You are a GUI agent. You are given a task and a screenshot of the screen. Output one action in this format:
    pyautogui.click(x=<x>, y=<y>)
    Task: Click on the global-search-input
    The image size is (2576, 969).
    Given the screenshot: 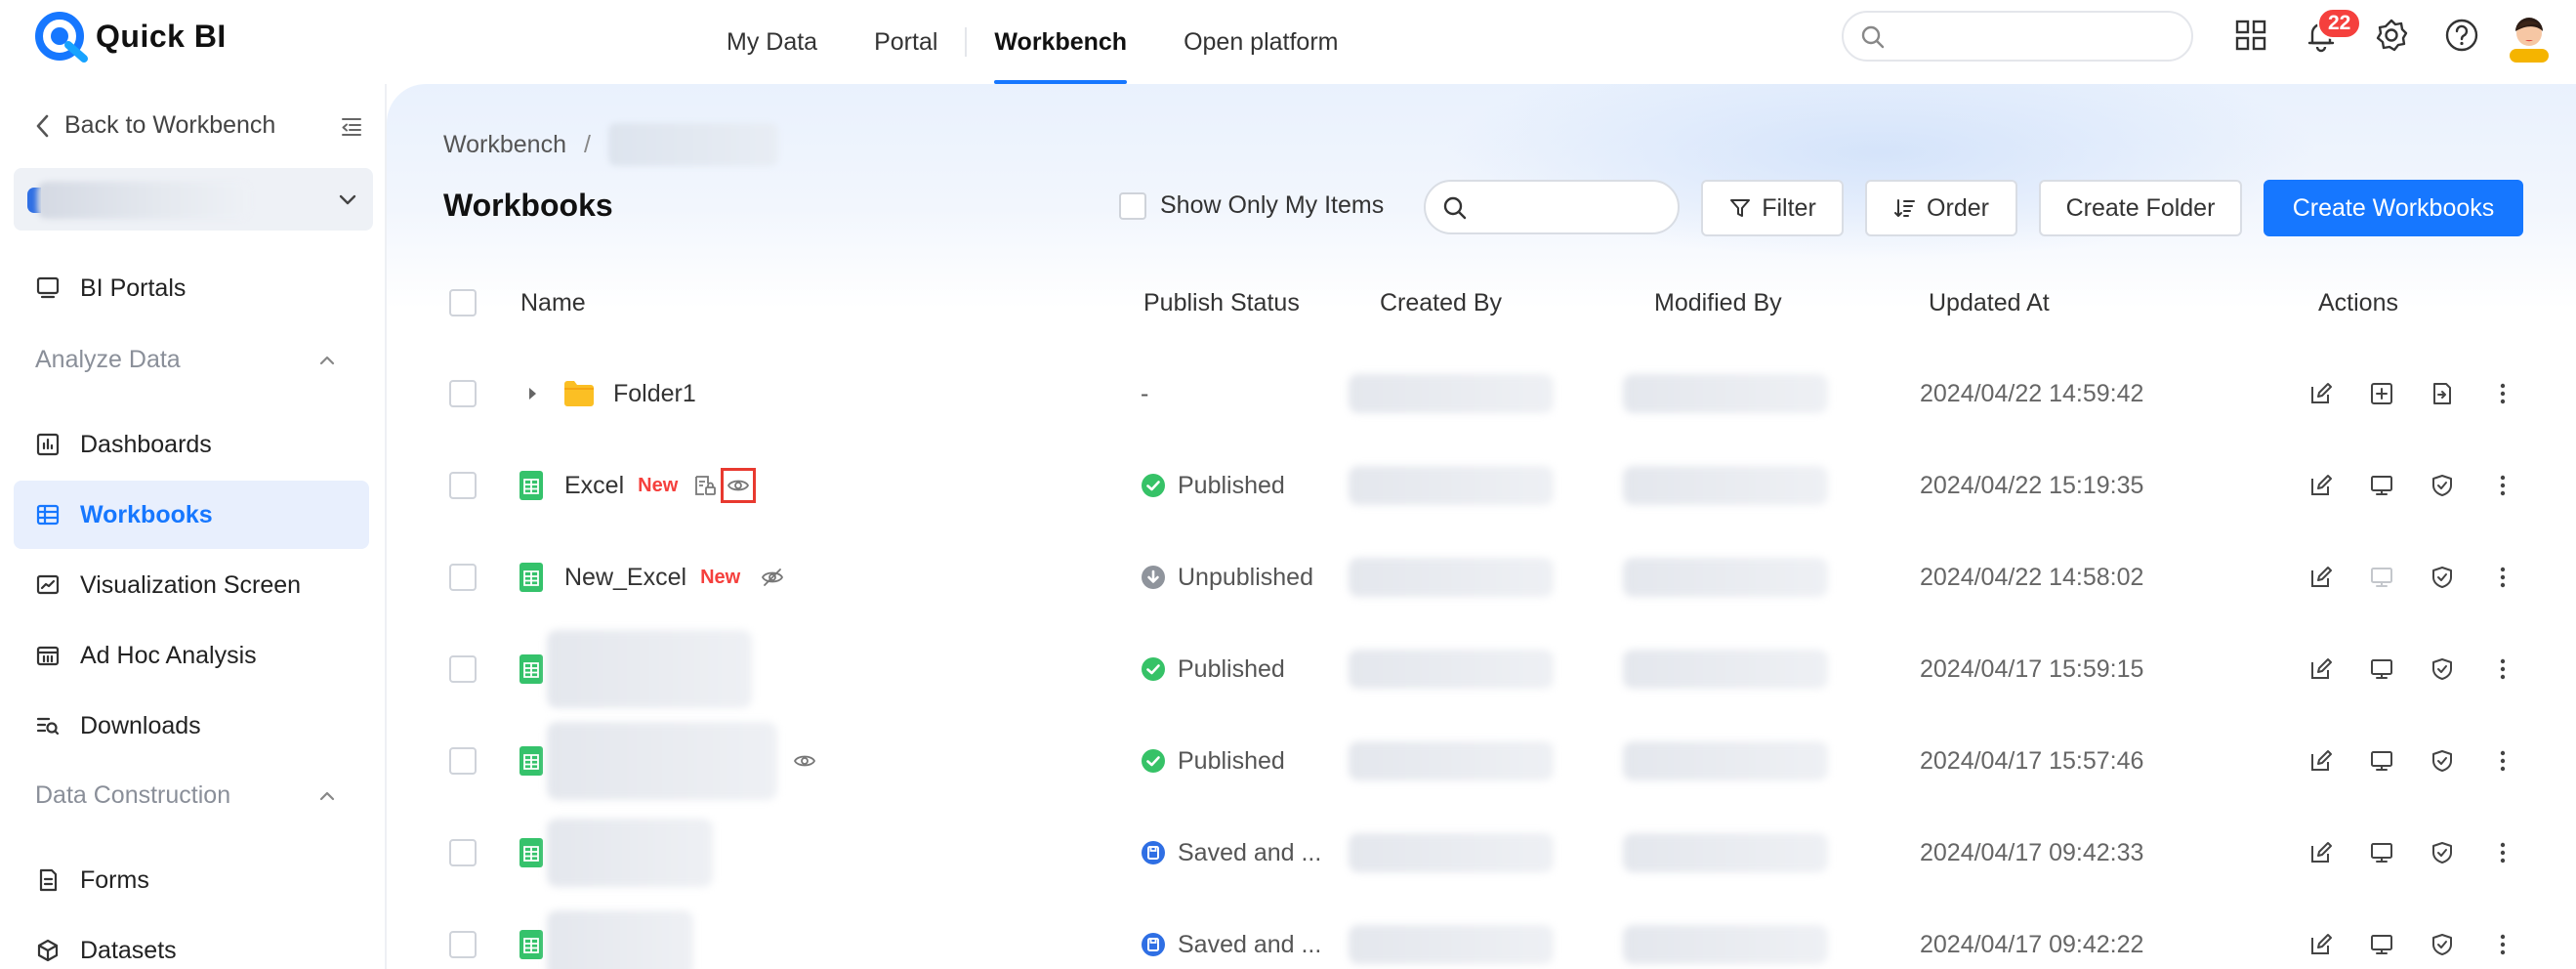 What is the action you would take?
    pyautogui.click(x=2017, y=36)
    